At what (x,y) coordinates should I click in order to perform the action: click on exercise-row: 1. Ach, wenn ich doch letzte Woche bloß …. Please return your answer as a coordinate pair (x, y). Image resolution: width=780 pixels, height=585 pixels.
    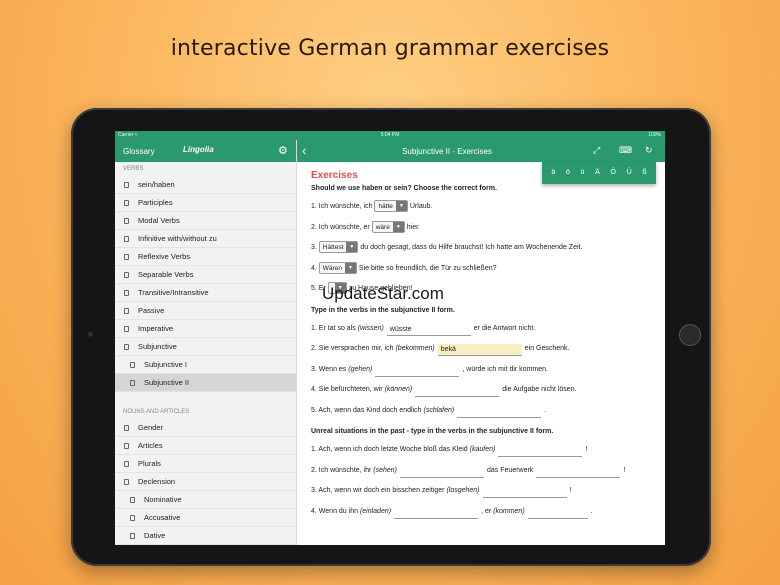
    Looking at the image, I should click on (481, 453).